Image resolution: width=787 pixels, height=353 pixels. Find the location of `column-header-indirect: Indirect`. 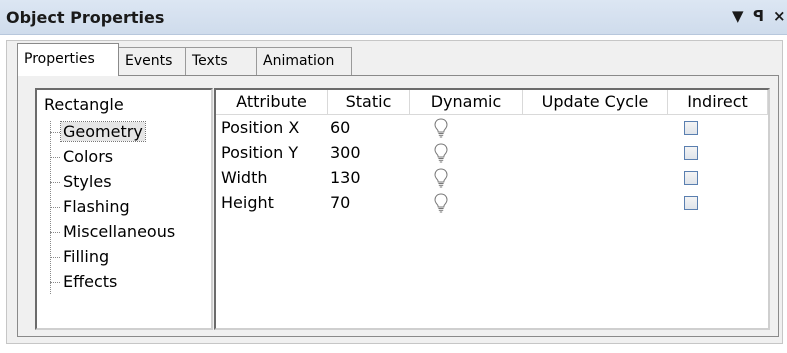

column-header-indirect: Indirect is located at coordinates (718, 102).